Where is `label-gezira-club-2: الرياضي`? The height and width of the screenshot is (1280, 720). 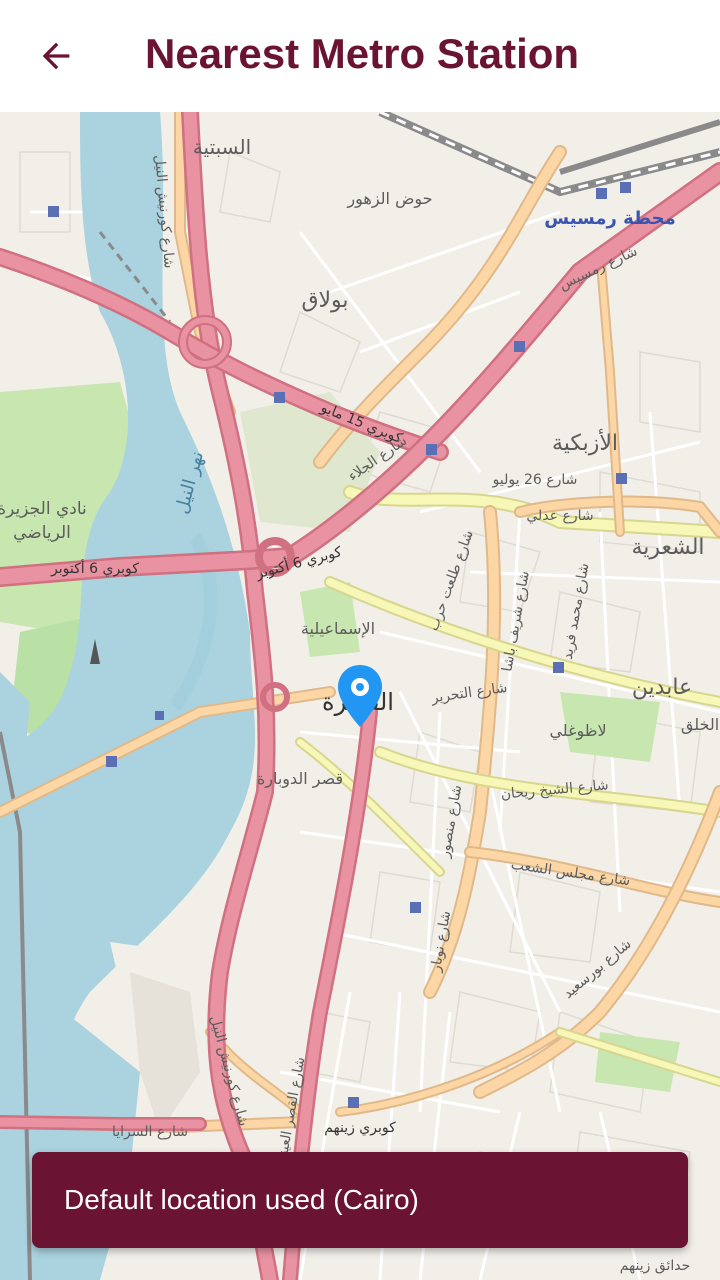
label-gezira-club-2: الرياضي is located at coordinates (42, 533).